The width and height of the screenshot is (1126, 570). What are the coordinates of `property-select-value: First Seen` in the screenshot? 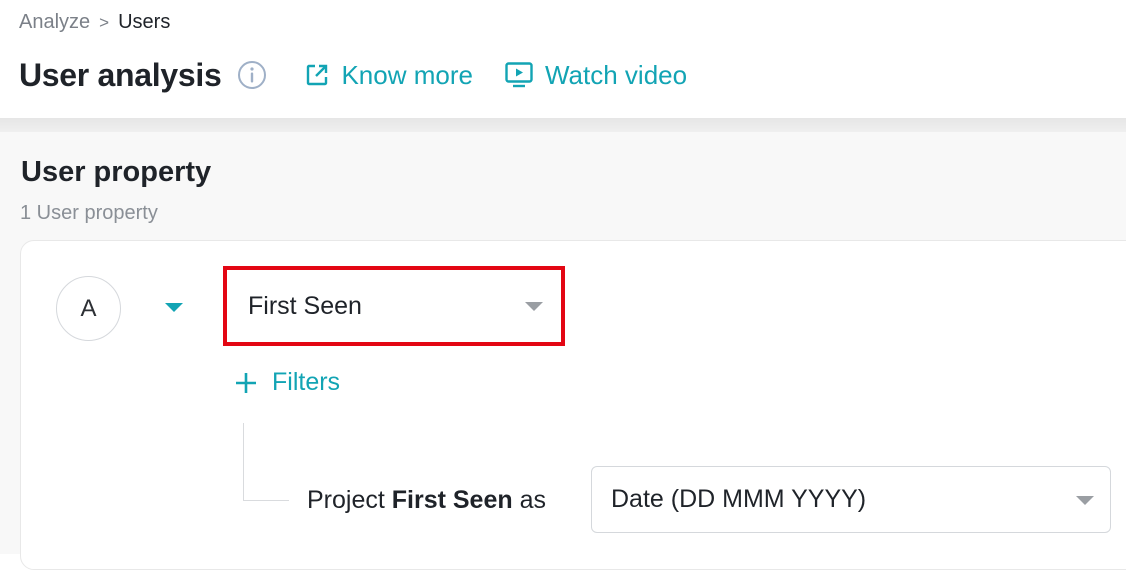 It's located at (305, 306).